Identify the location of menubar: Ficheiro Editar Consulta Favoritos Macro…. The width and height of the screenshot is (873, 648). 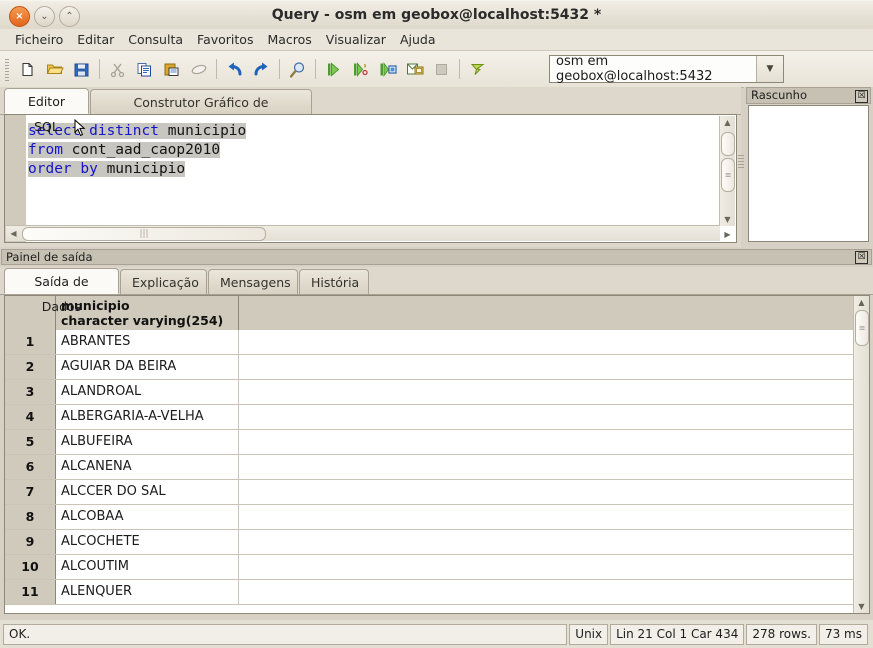
(436, 40).